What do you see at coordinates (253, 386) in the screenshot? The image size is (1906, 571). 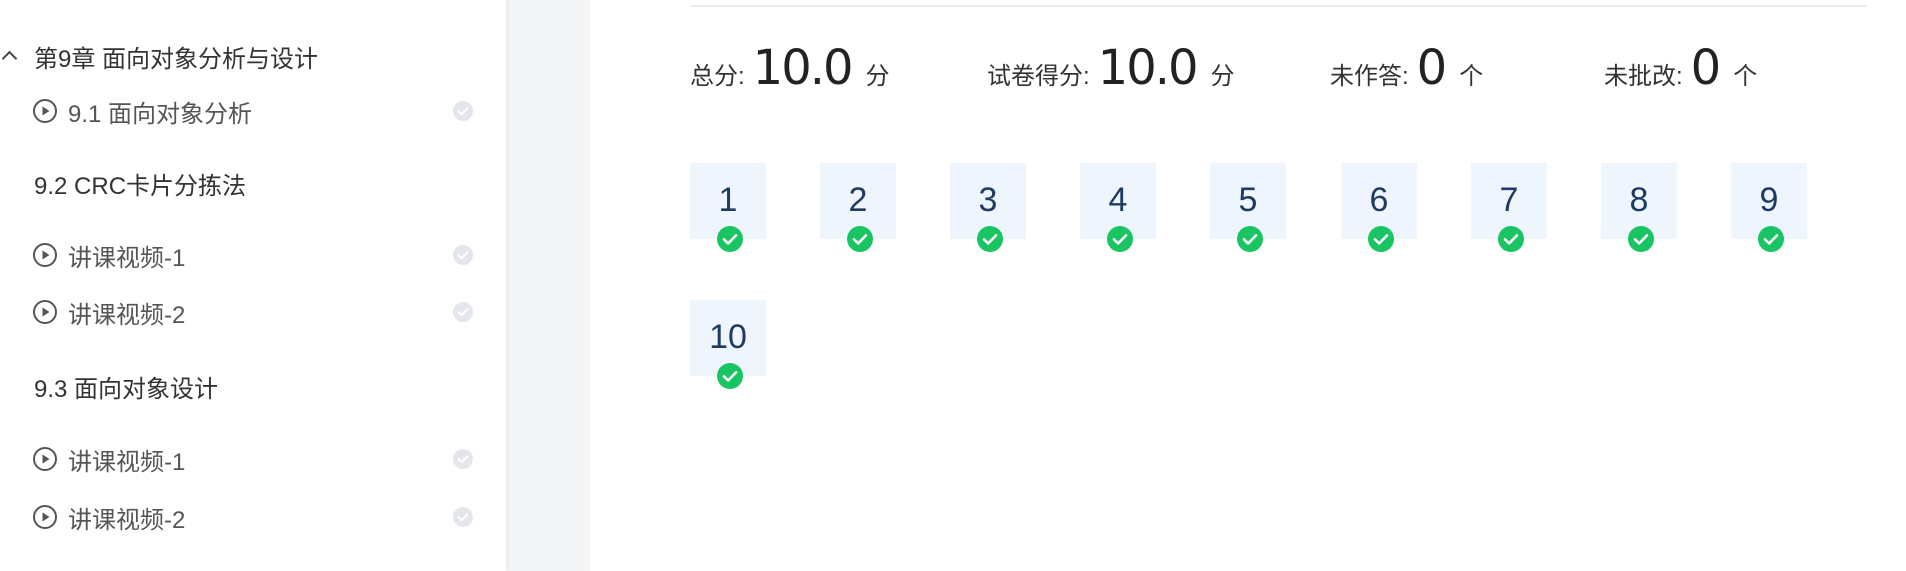 I see `section-item-9-3: 9.3 面向对象设计` at bounding box center [253, 386].